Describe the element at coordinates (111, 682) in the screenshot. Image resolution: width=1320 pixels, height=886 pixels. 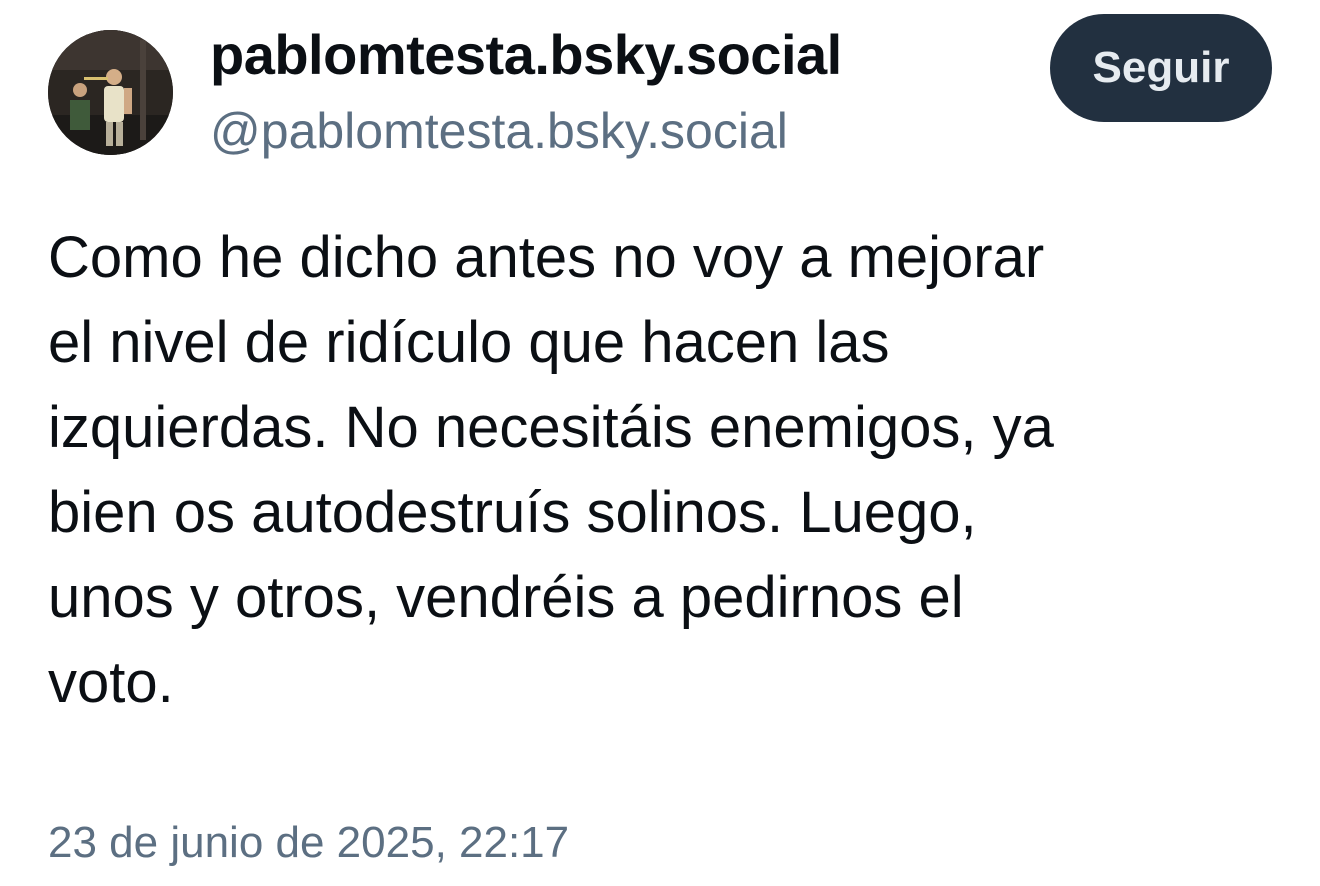
I see `post-text-line: voto.` at that location.